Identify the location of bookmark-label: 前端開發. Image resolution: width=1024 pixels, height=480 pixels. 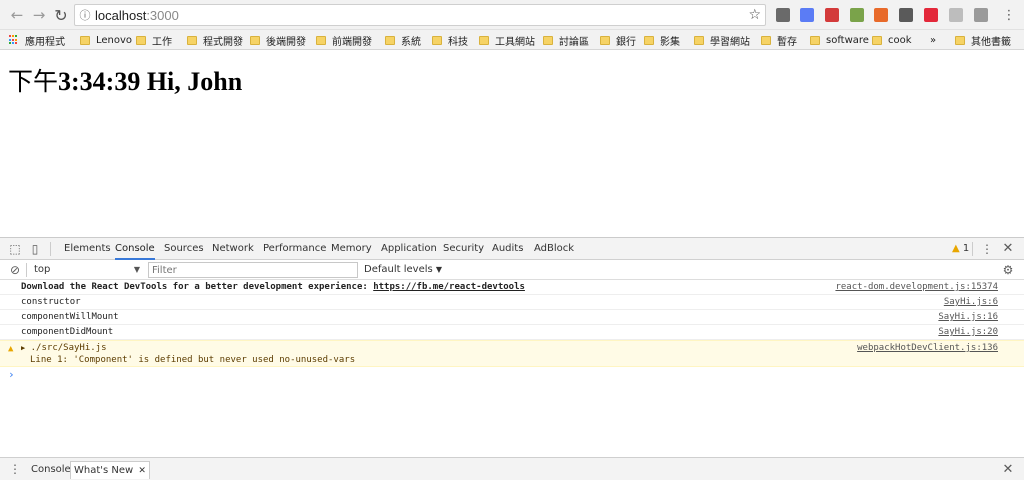
(352, 42).